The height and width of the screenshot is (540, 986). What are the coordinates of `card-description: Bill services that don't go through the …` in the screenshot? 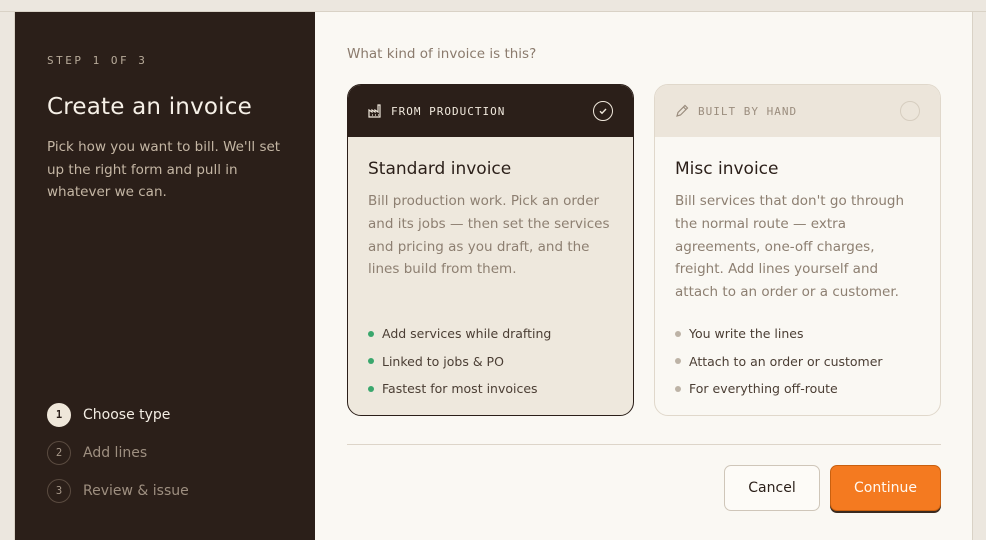 It's located at (790, 247).